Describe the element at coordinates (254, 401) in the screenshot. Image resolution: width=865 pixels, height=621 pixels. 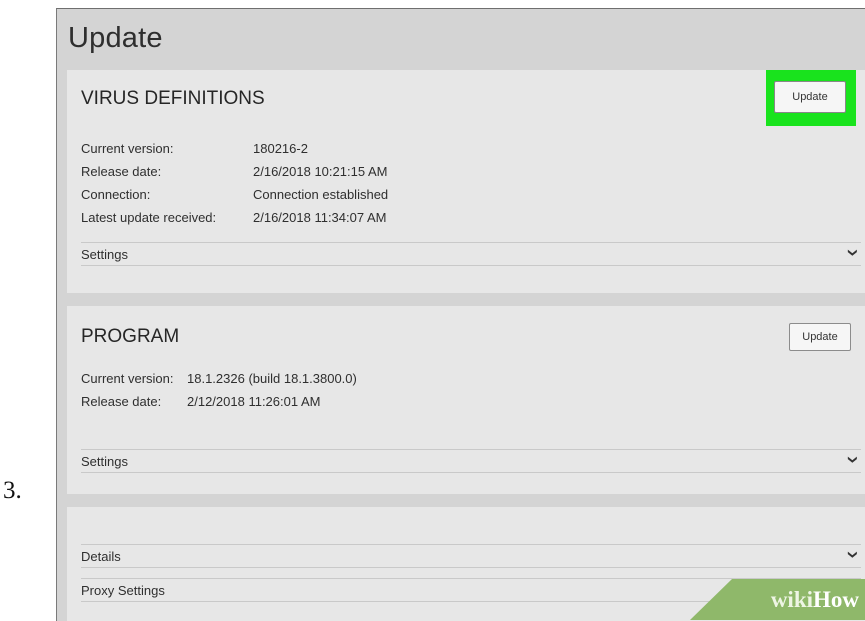
I see `prog-release-date-value: 2/12/2018 11:26:01 AM` at that location.